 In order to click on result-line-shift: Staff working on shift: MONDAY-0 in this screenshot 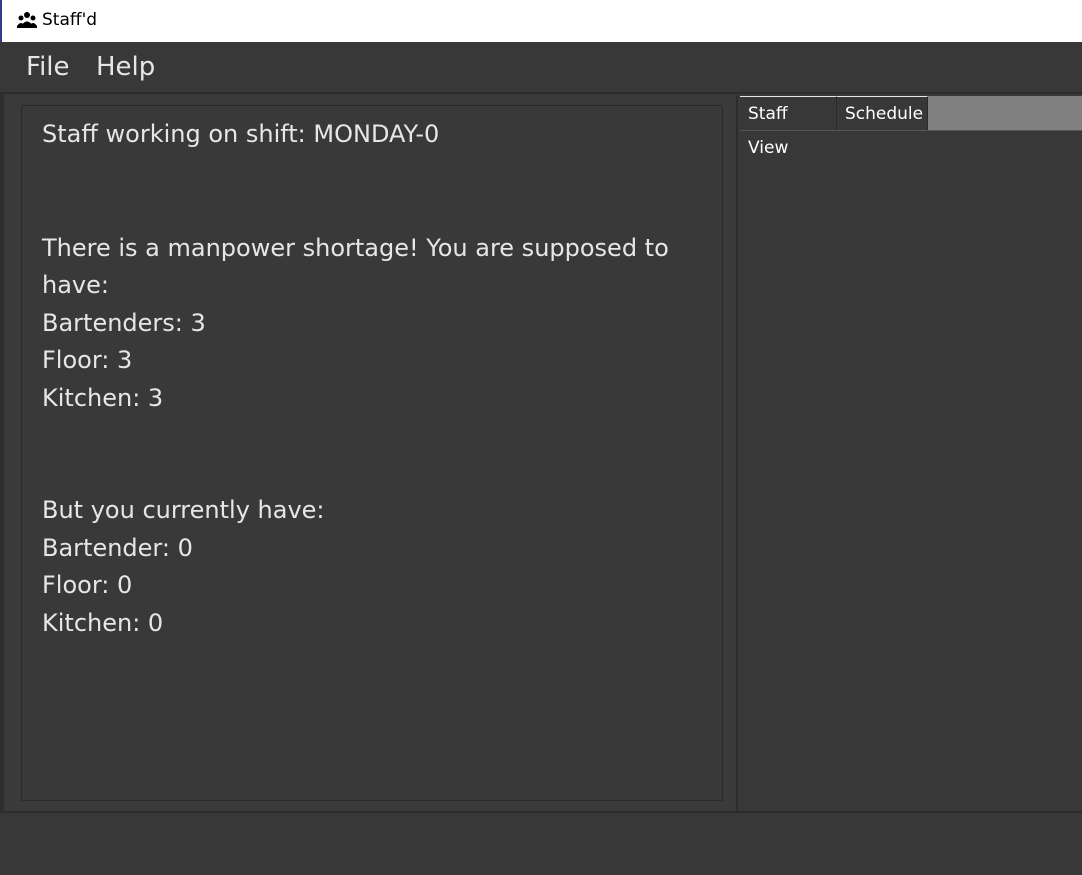, I will do `click(241, 134)`.